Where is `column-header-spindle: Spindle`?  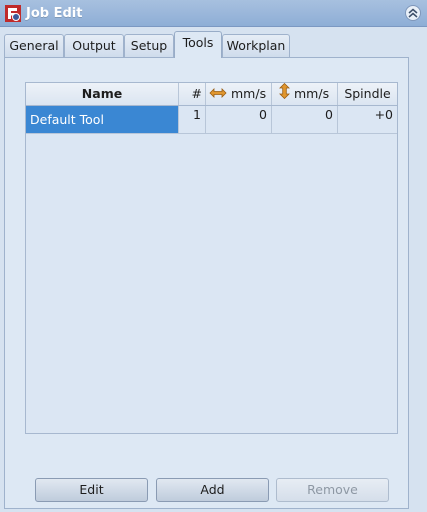 column-header-spindle: Spindle is located at coordinates (367, 94).